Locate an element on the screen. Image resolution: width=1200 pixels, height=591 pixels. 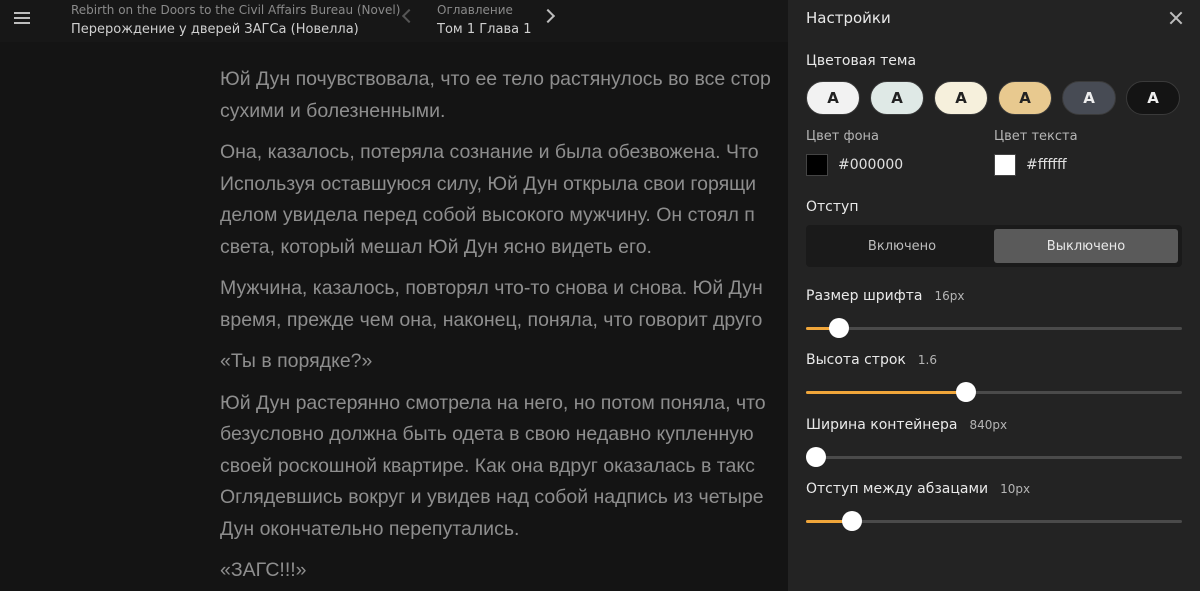
theme-label: Цветовая тема is located at coordinates (861, 61).